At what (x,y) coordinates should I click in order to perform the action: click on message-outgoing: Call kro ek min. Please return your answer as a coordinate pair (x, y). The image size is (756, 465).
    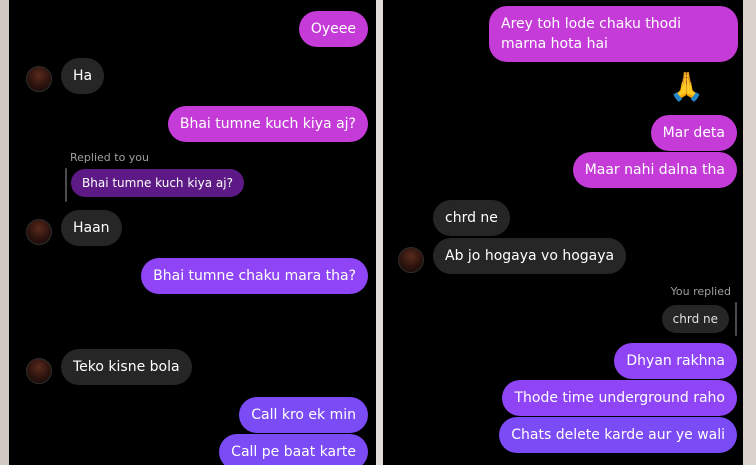
    Looking at the image, I should click on (303, 415).